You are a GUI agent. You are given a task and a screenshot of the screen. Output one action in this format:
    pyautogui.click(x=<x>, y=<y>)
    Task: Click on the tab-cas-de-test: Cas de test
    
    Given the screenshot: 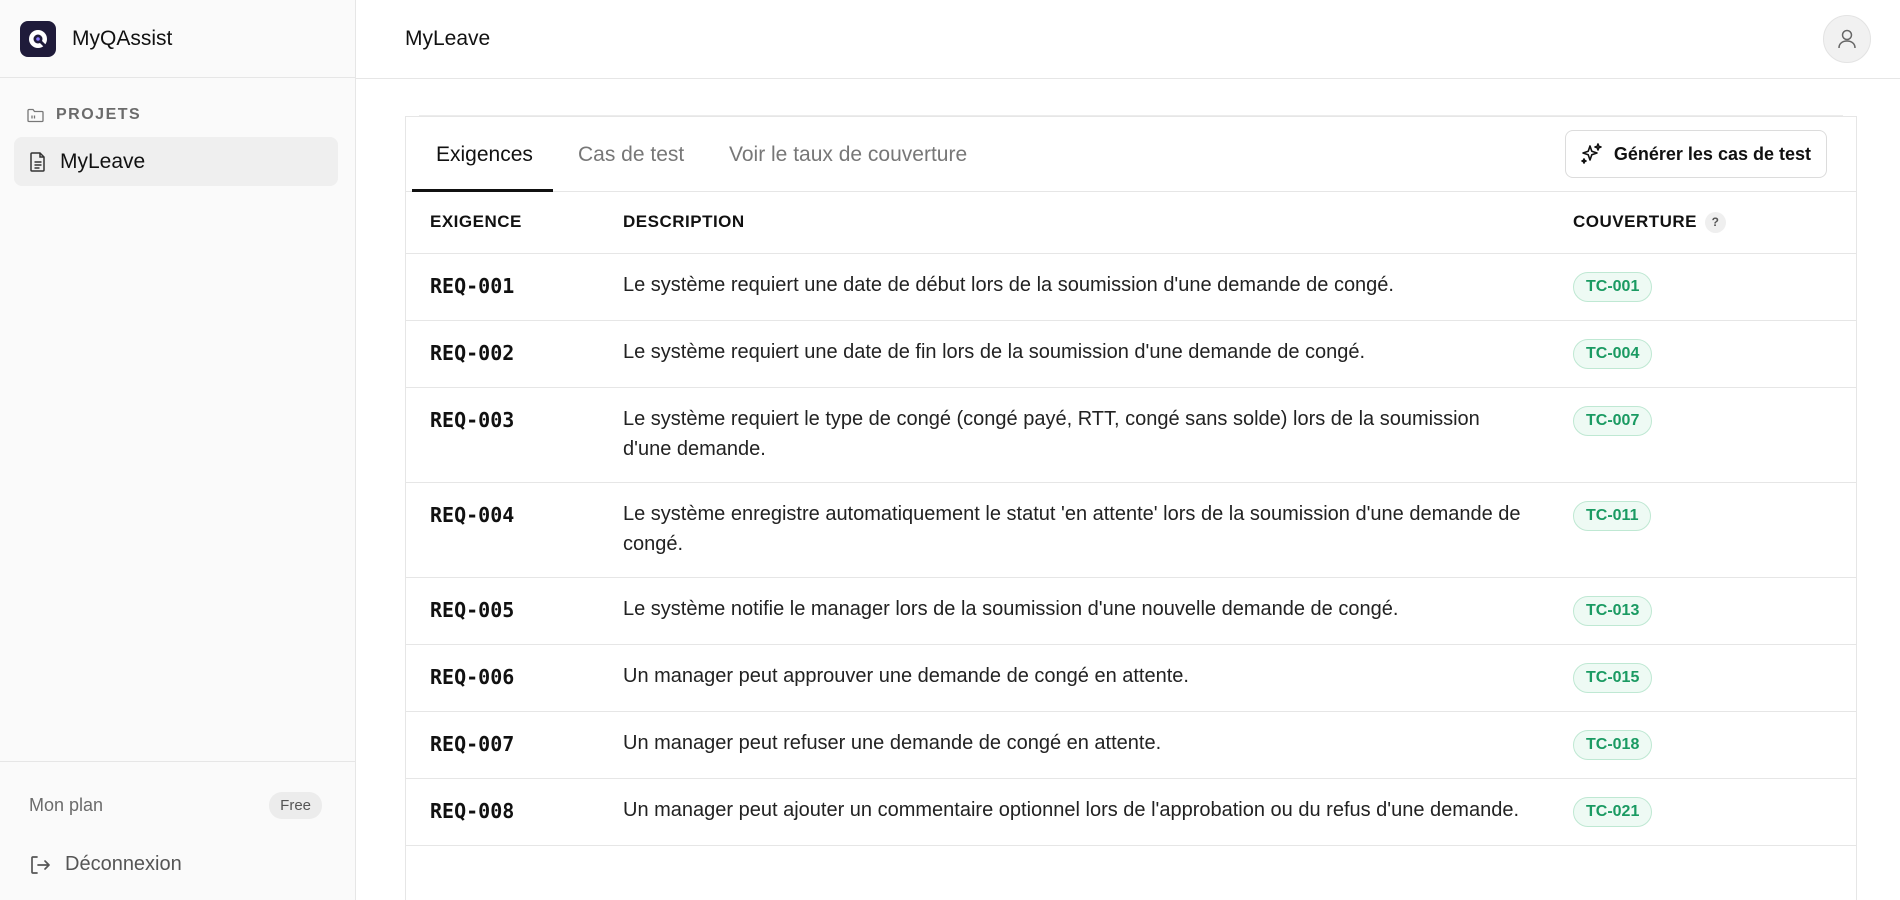 What is the action you would take?
    pyautogui.click(x=631, y=154)
    